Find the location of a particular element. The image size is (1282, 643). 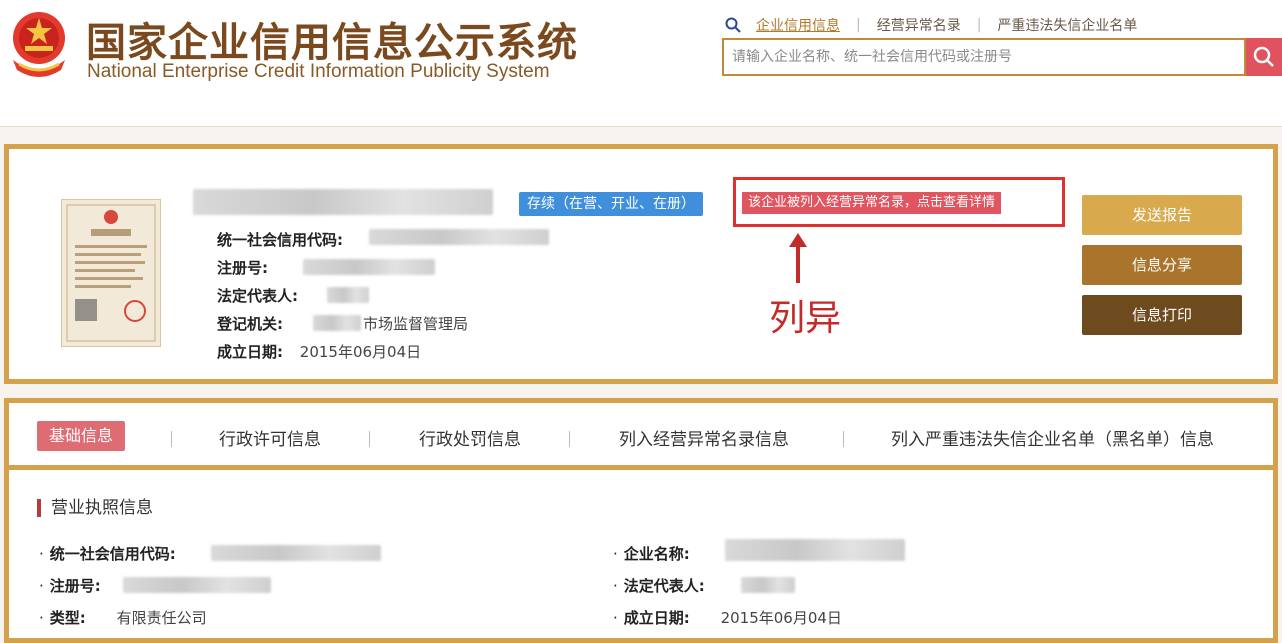

field-established-date: 成立日期: 2015年06月04日 is located at coordinates (319, 351).